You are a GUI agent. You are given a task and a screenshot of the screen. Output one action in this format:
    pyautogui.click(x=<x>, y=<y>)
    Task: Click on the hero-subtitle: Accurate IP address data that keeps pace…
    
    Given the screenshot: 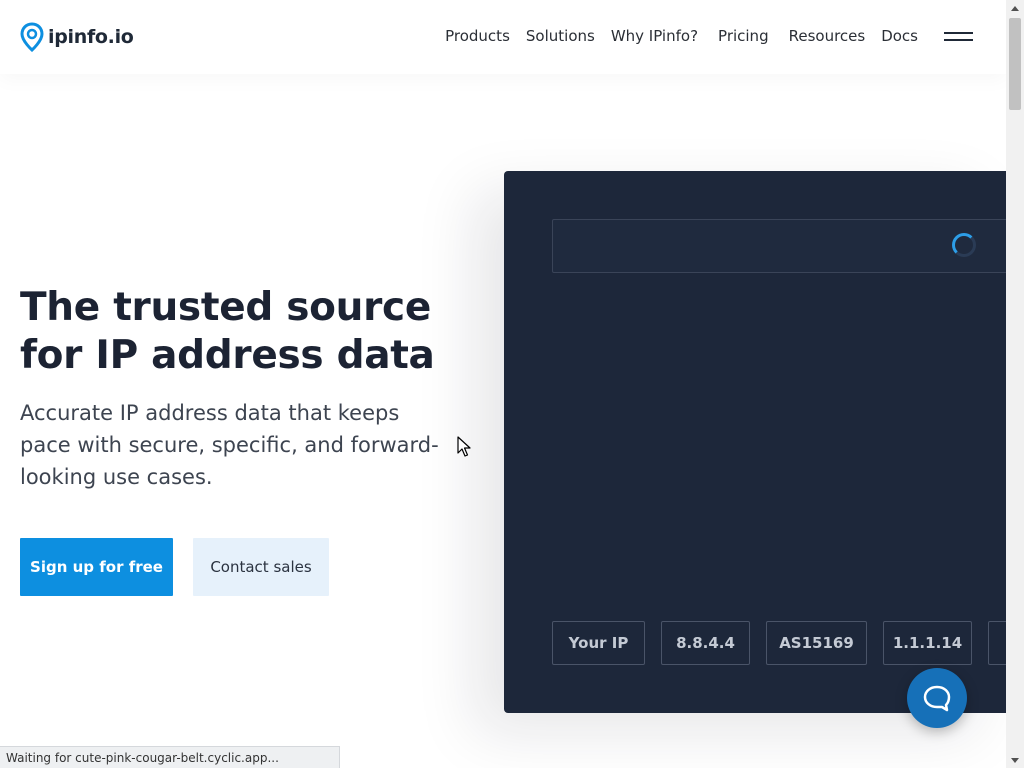 What is the action you would take?
    pyautogui.click(x=229, y=445)
    